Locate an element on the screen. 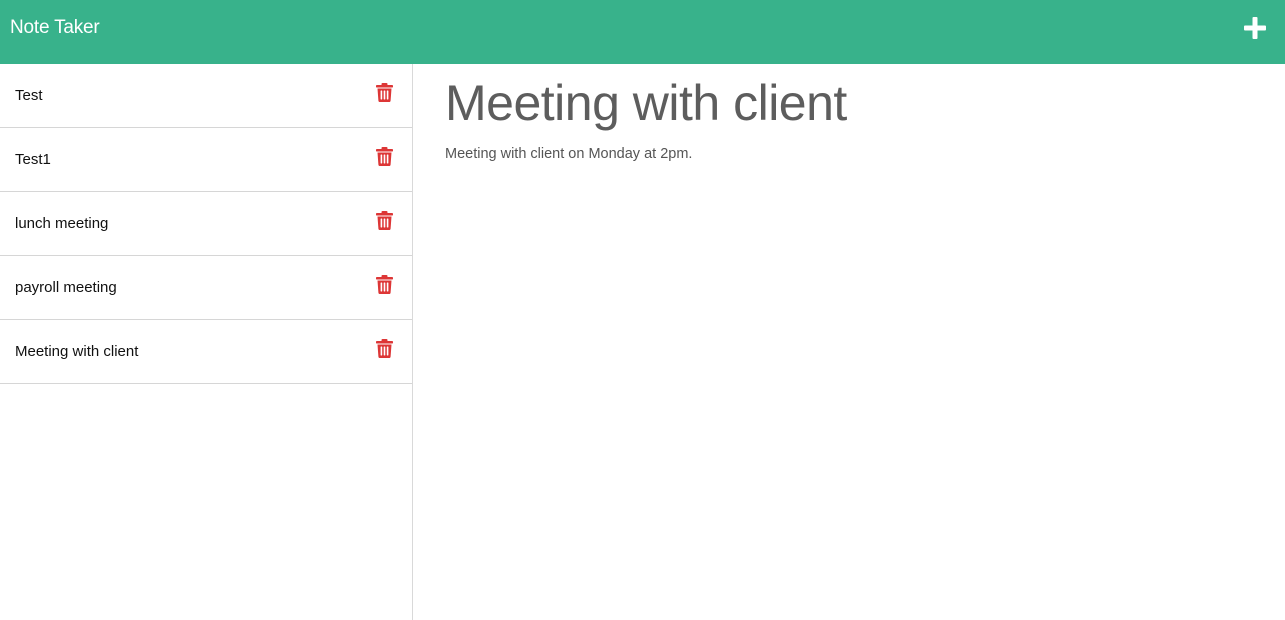 This screenshot has width=1285, height=620. note-title-field: Meeting with client is located at coordinates (646, 103).